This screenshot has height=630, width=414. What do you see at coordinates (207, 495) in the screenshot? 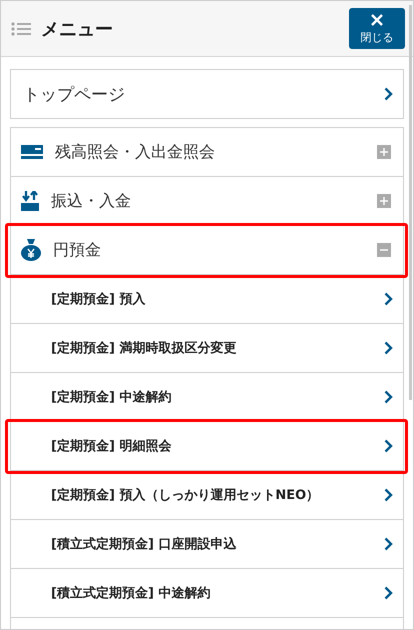
I see `submenu-item: [定期預金] 預入（しっかり運用セットNEO）` at bounding box center [207, 495].